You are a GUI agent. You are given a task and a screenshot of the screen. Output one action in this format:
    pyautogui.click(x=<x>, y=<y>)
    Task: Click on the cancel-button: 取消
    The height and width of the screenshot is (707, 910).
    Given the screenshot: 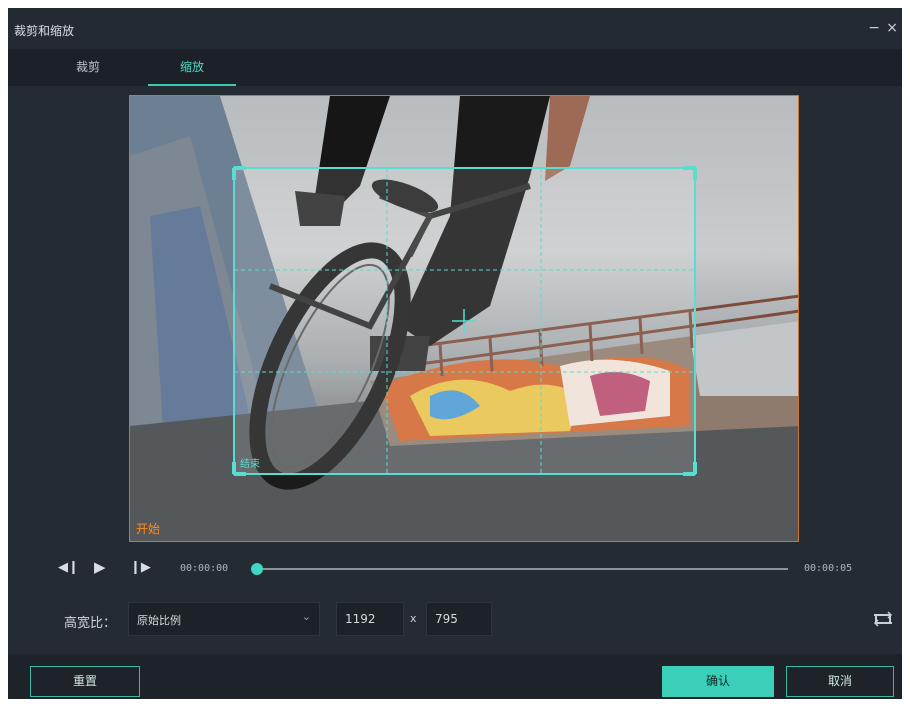 What is the action you would take?
    pyautogui.click(x=840, y=681)
    